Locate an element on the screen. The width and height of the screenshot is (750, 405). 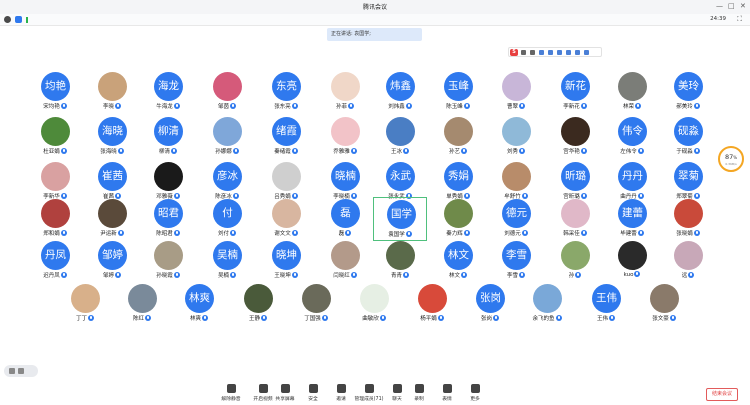
ime-emoji-icon is located at coordinates (550, 52).